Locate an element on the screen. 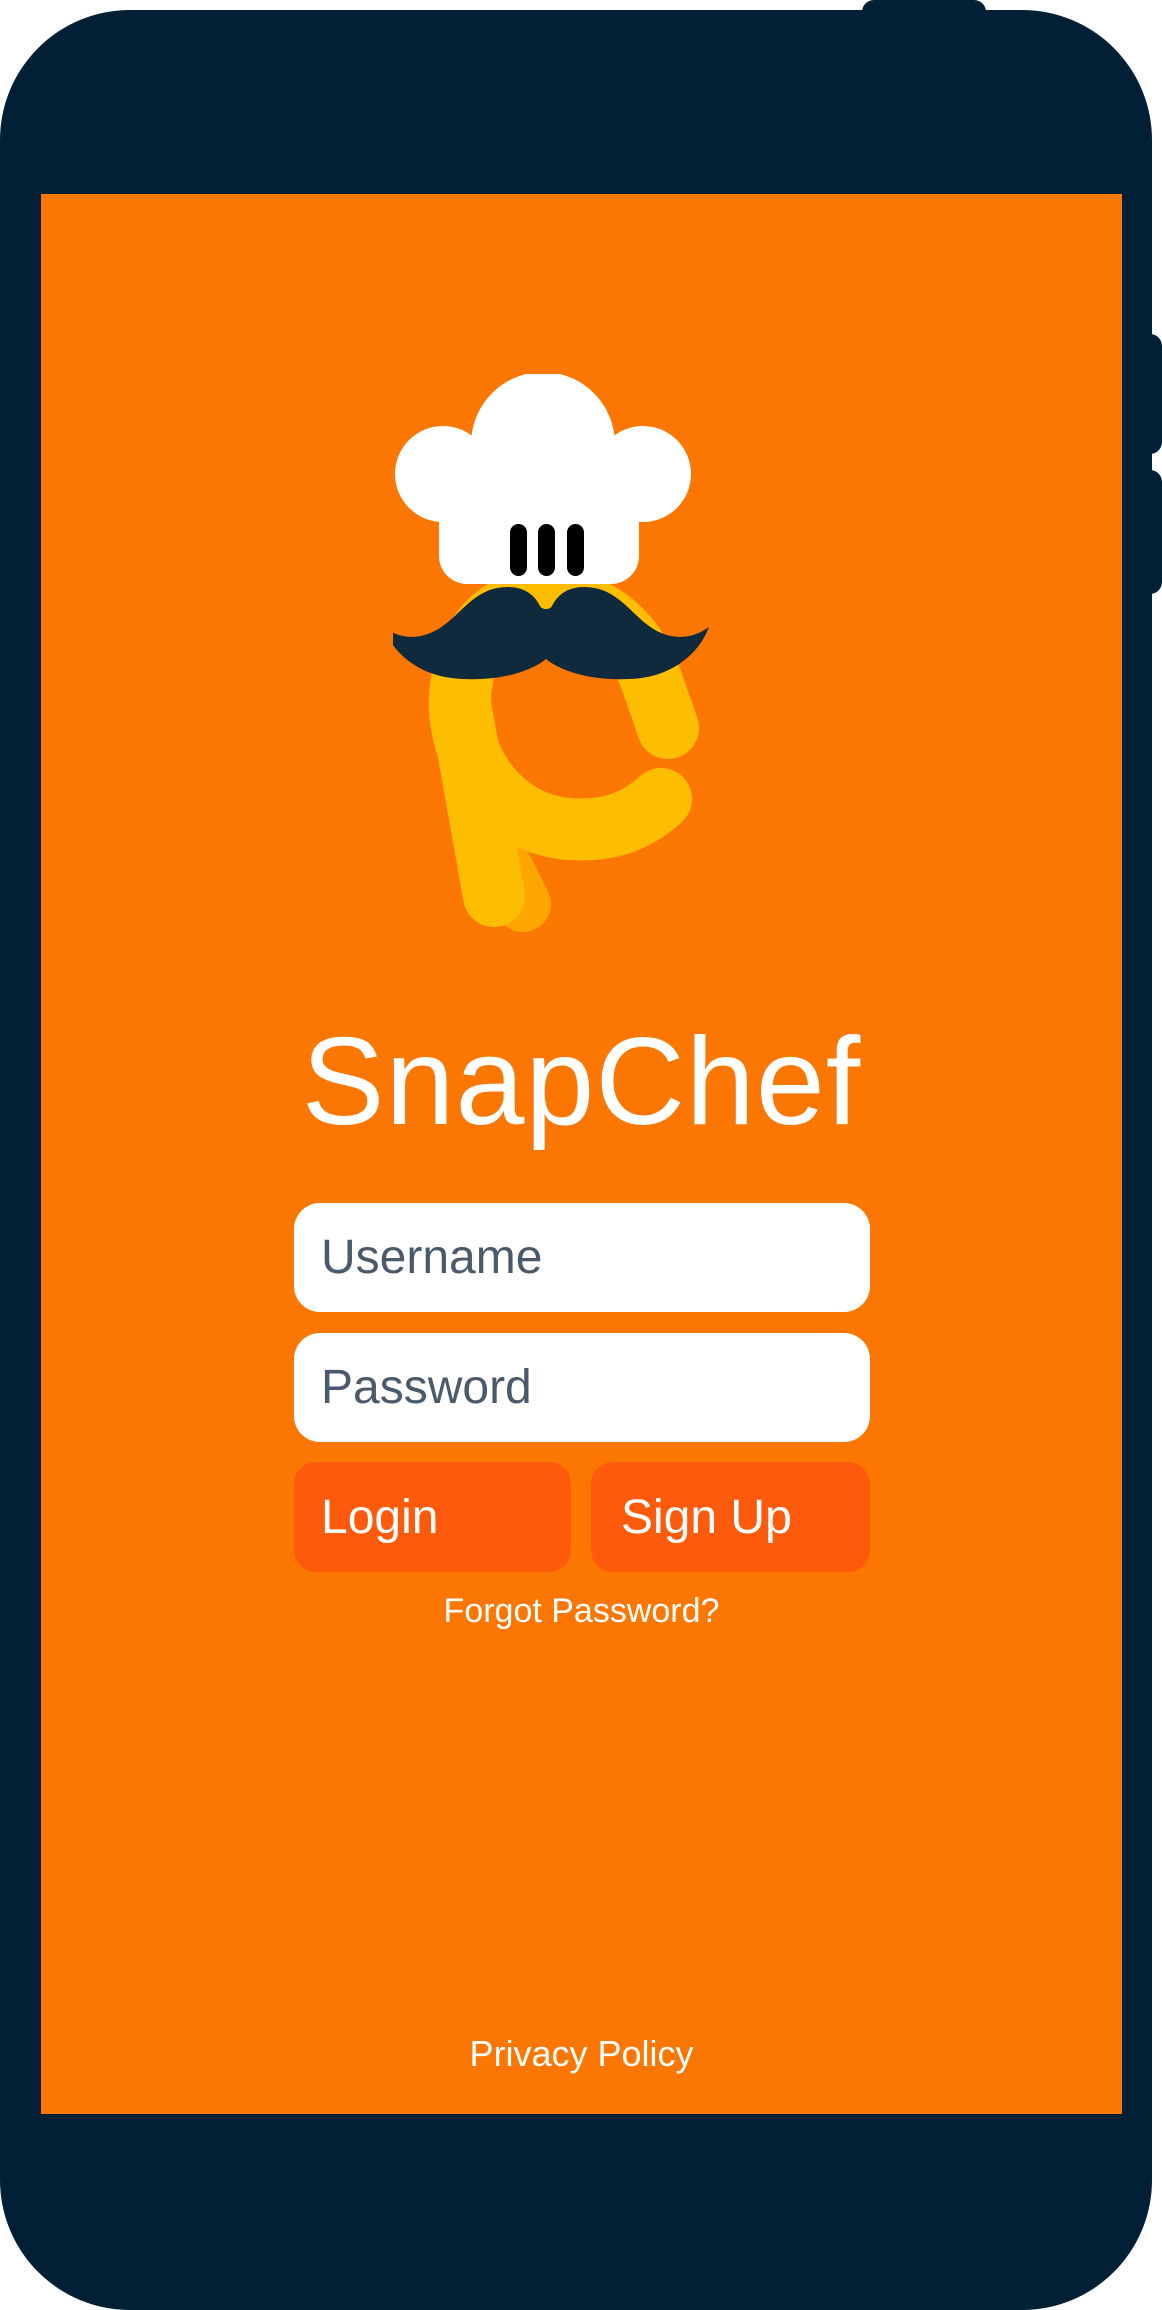 The width and height of the screenshot is (1162, 2310). sign-up-button: Sign Up is located at coordinates (730, 1517).